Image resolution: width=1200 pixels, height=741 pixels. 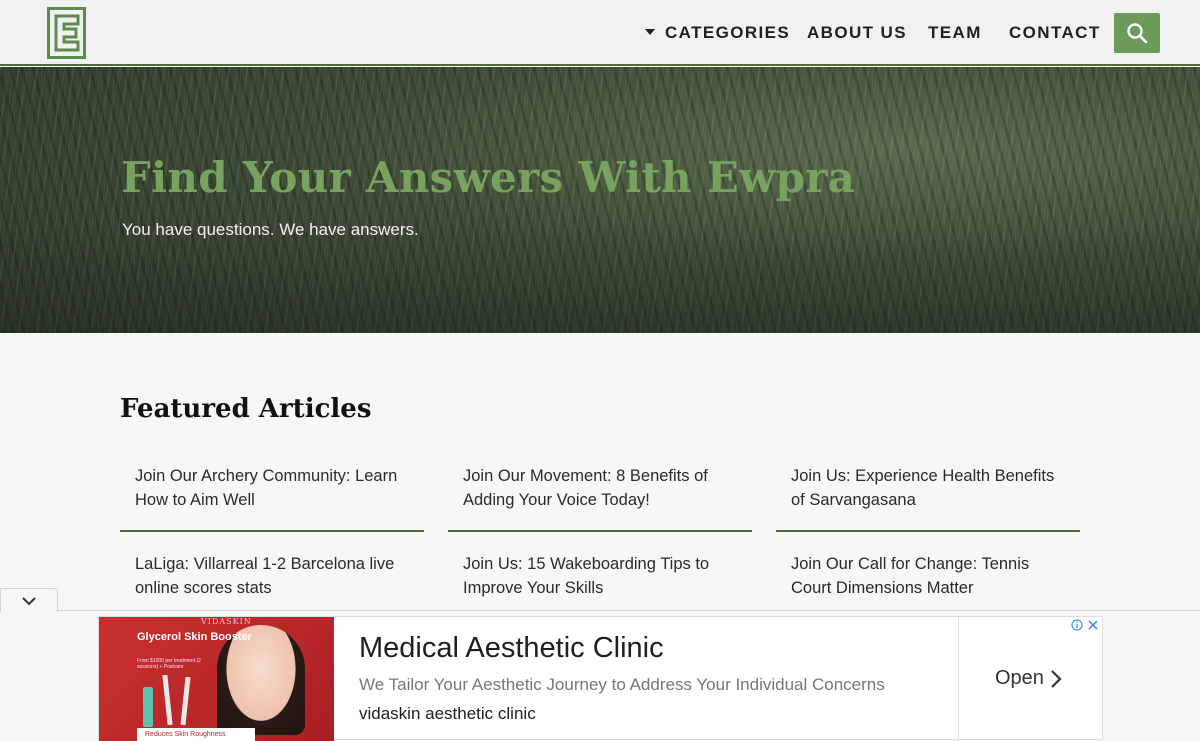 I want to click on ad-image-brand: VIDASKIN, so click(x=226, y=621).